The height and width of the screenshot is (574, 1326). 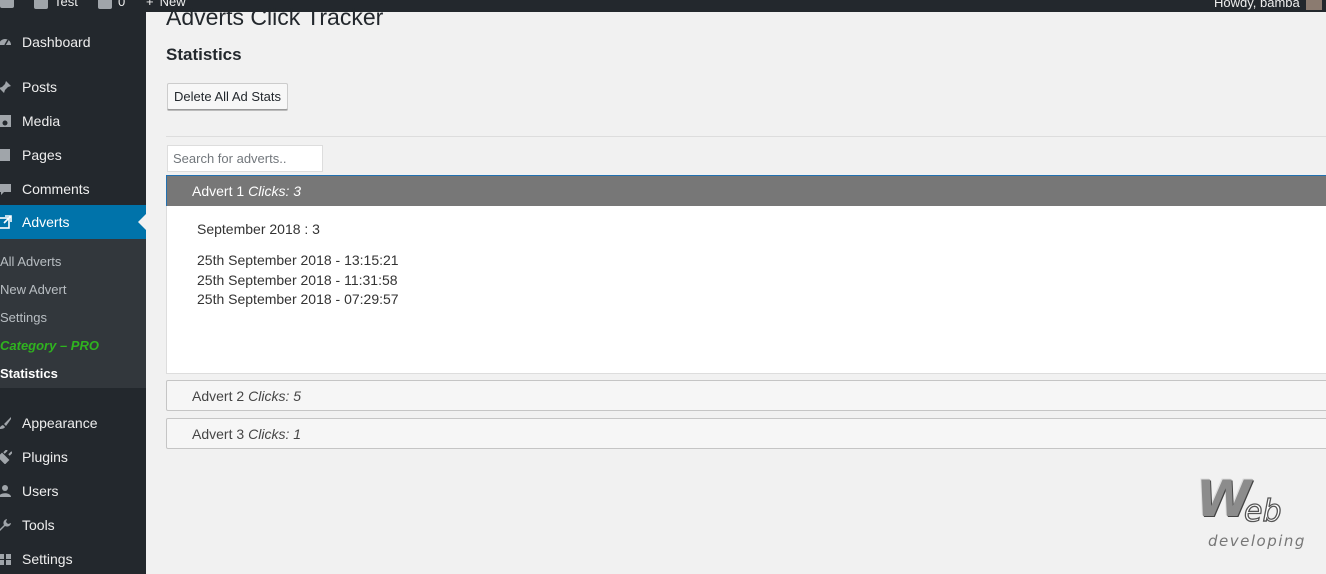 What do you see at coordinates (29, 373) in the screenshot?
I see `submenu-item-statistics: Statistics` at bounding box center [29, 373].